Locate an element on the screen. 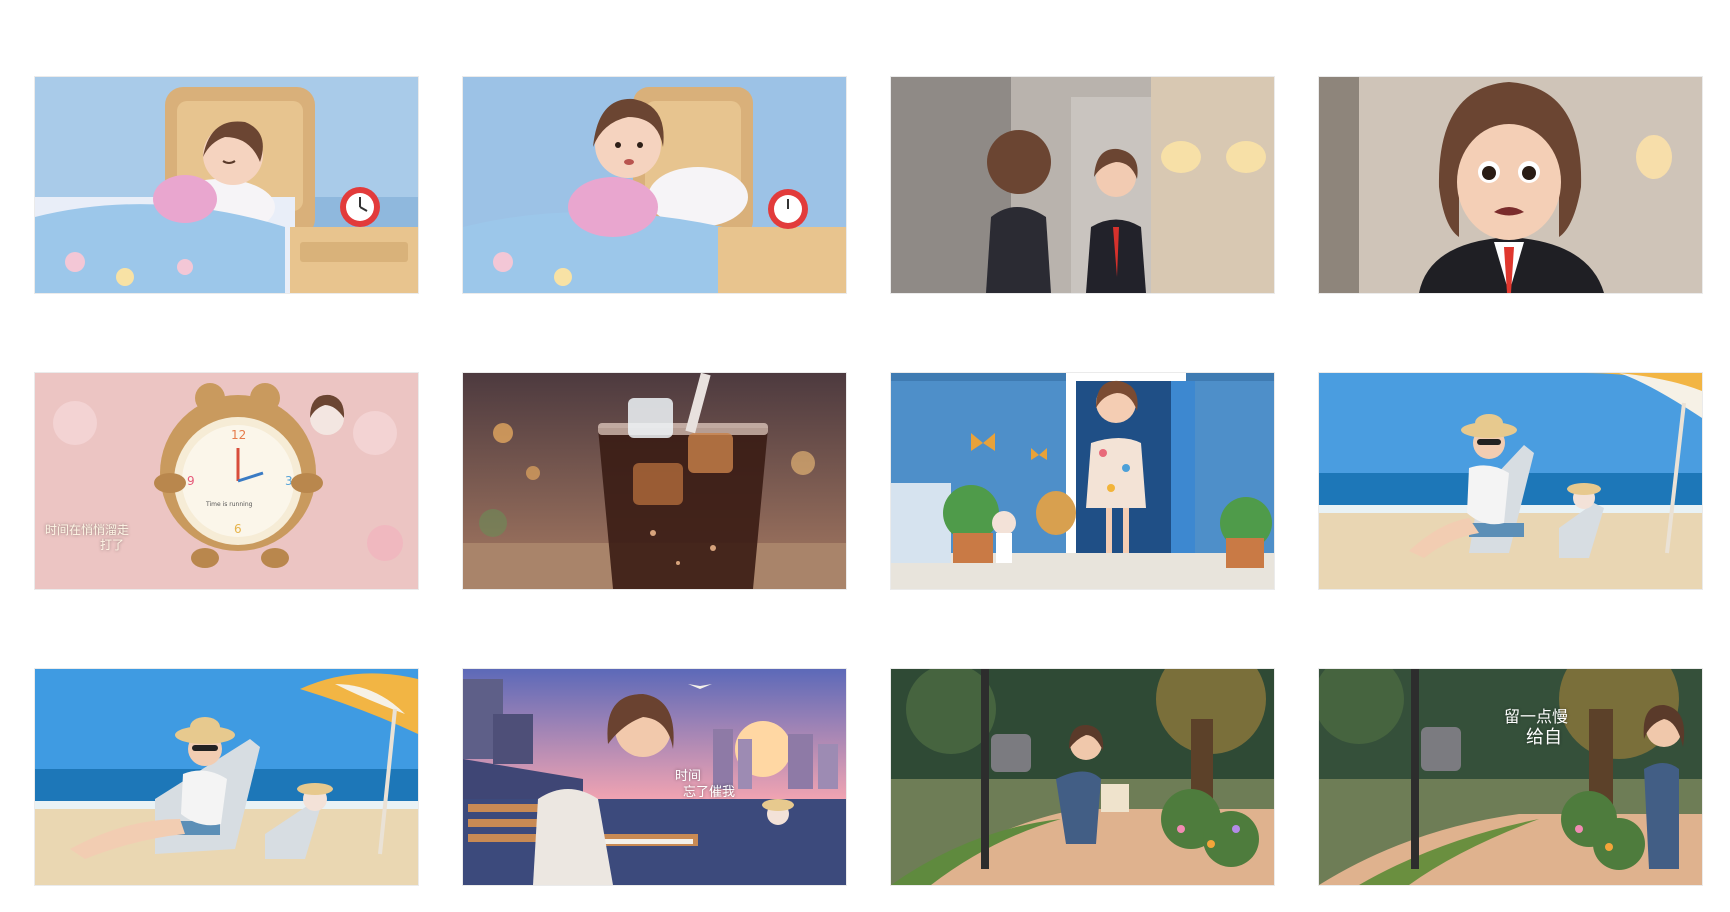  mailbox-park-illustration is located at coordinates (1082, 777).